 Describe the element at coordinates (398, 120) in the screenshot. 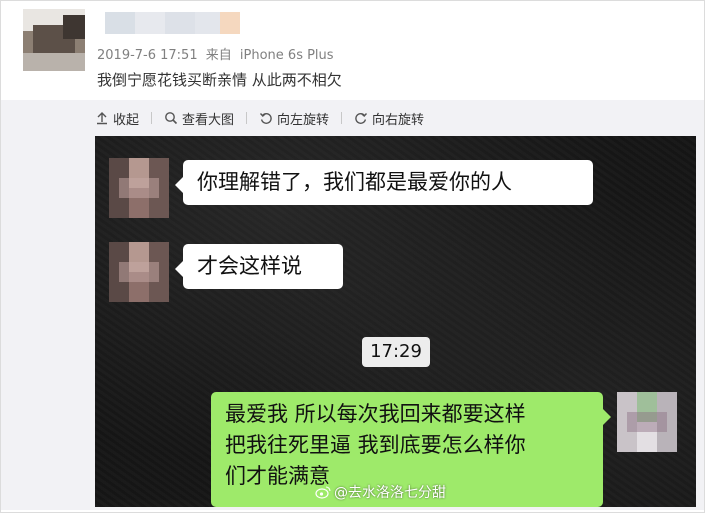

I see `rotate-right-label: 向右旋转` at that location.